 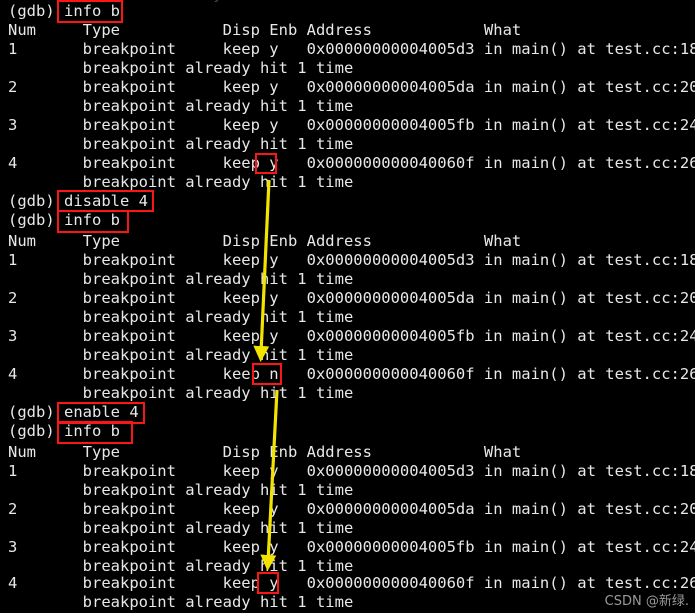 I want to click on prompt-line-info-b-3: (gdb) info b, so click(x=64, y=431).